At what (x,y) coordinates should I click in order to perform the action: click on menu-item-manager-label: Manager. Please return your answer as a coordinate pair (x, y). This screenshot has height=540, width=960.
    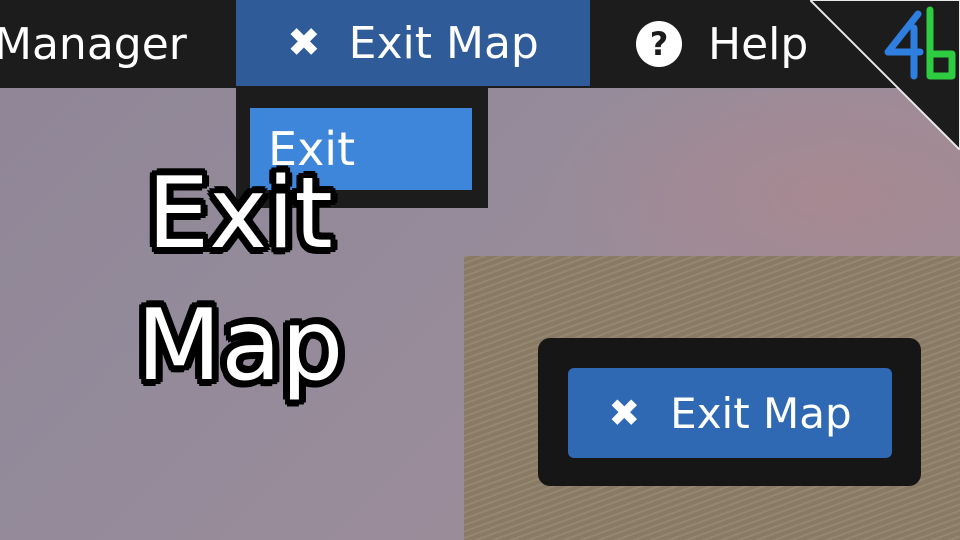
    Looking at the image, I should click on (93, 44).